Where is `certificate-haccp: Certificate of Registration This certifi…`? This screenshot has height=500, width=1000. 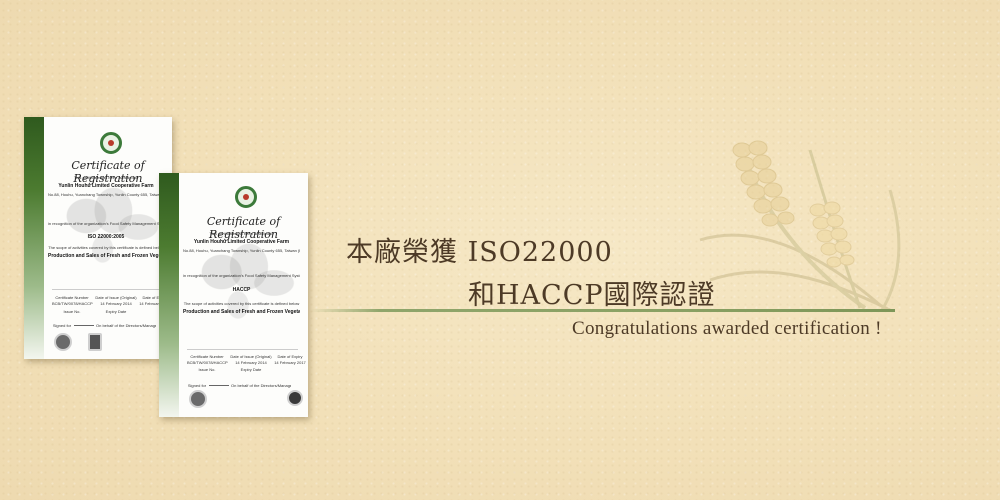
certificate-haccp: Certificate of Registration This certifi… is located at coordinates (233, 295).